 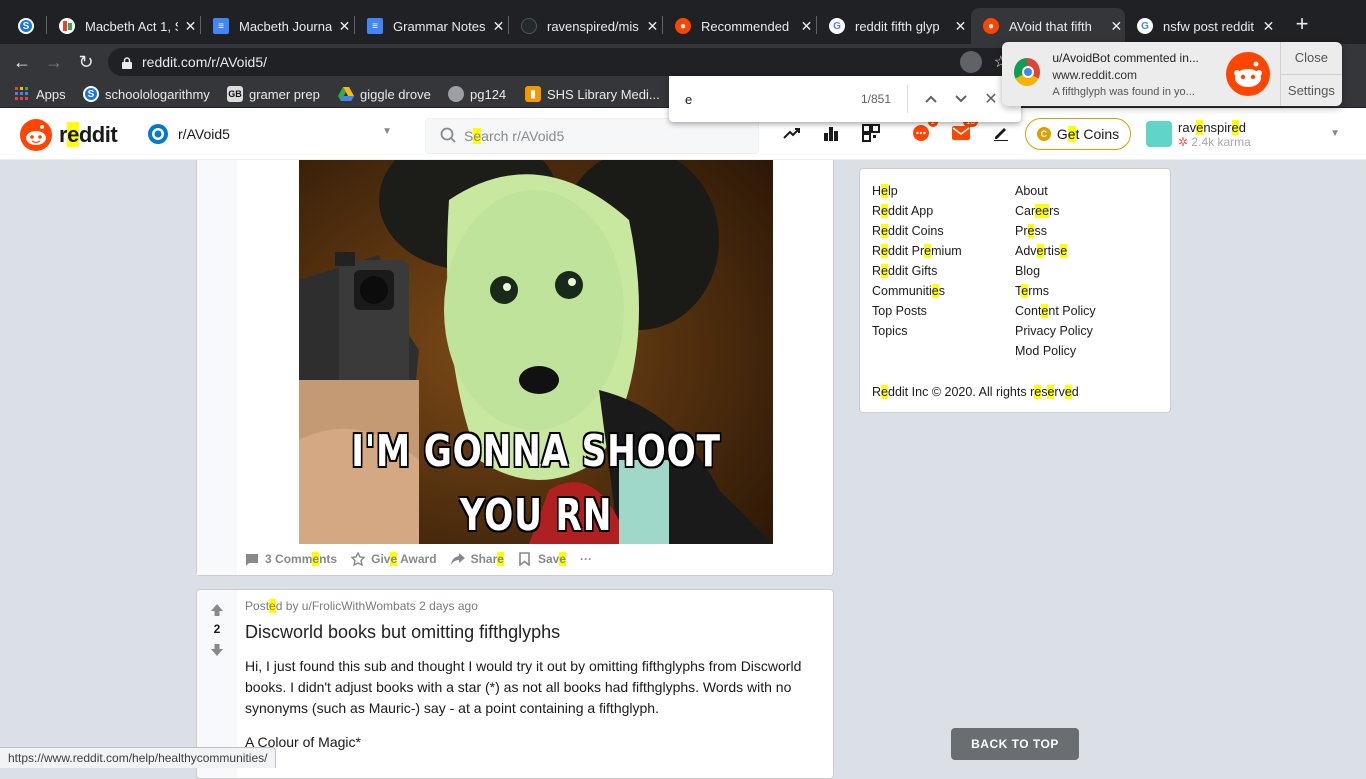 I want to click on chat-icon: 1, so click(x=924, y=130).